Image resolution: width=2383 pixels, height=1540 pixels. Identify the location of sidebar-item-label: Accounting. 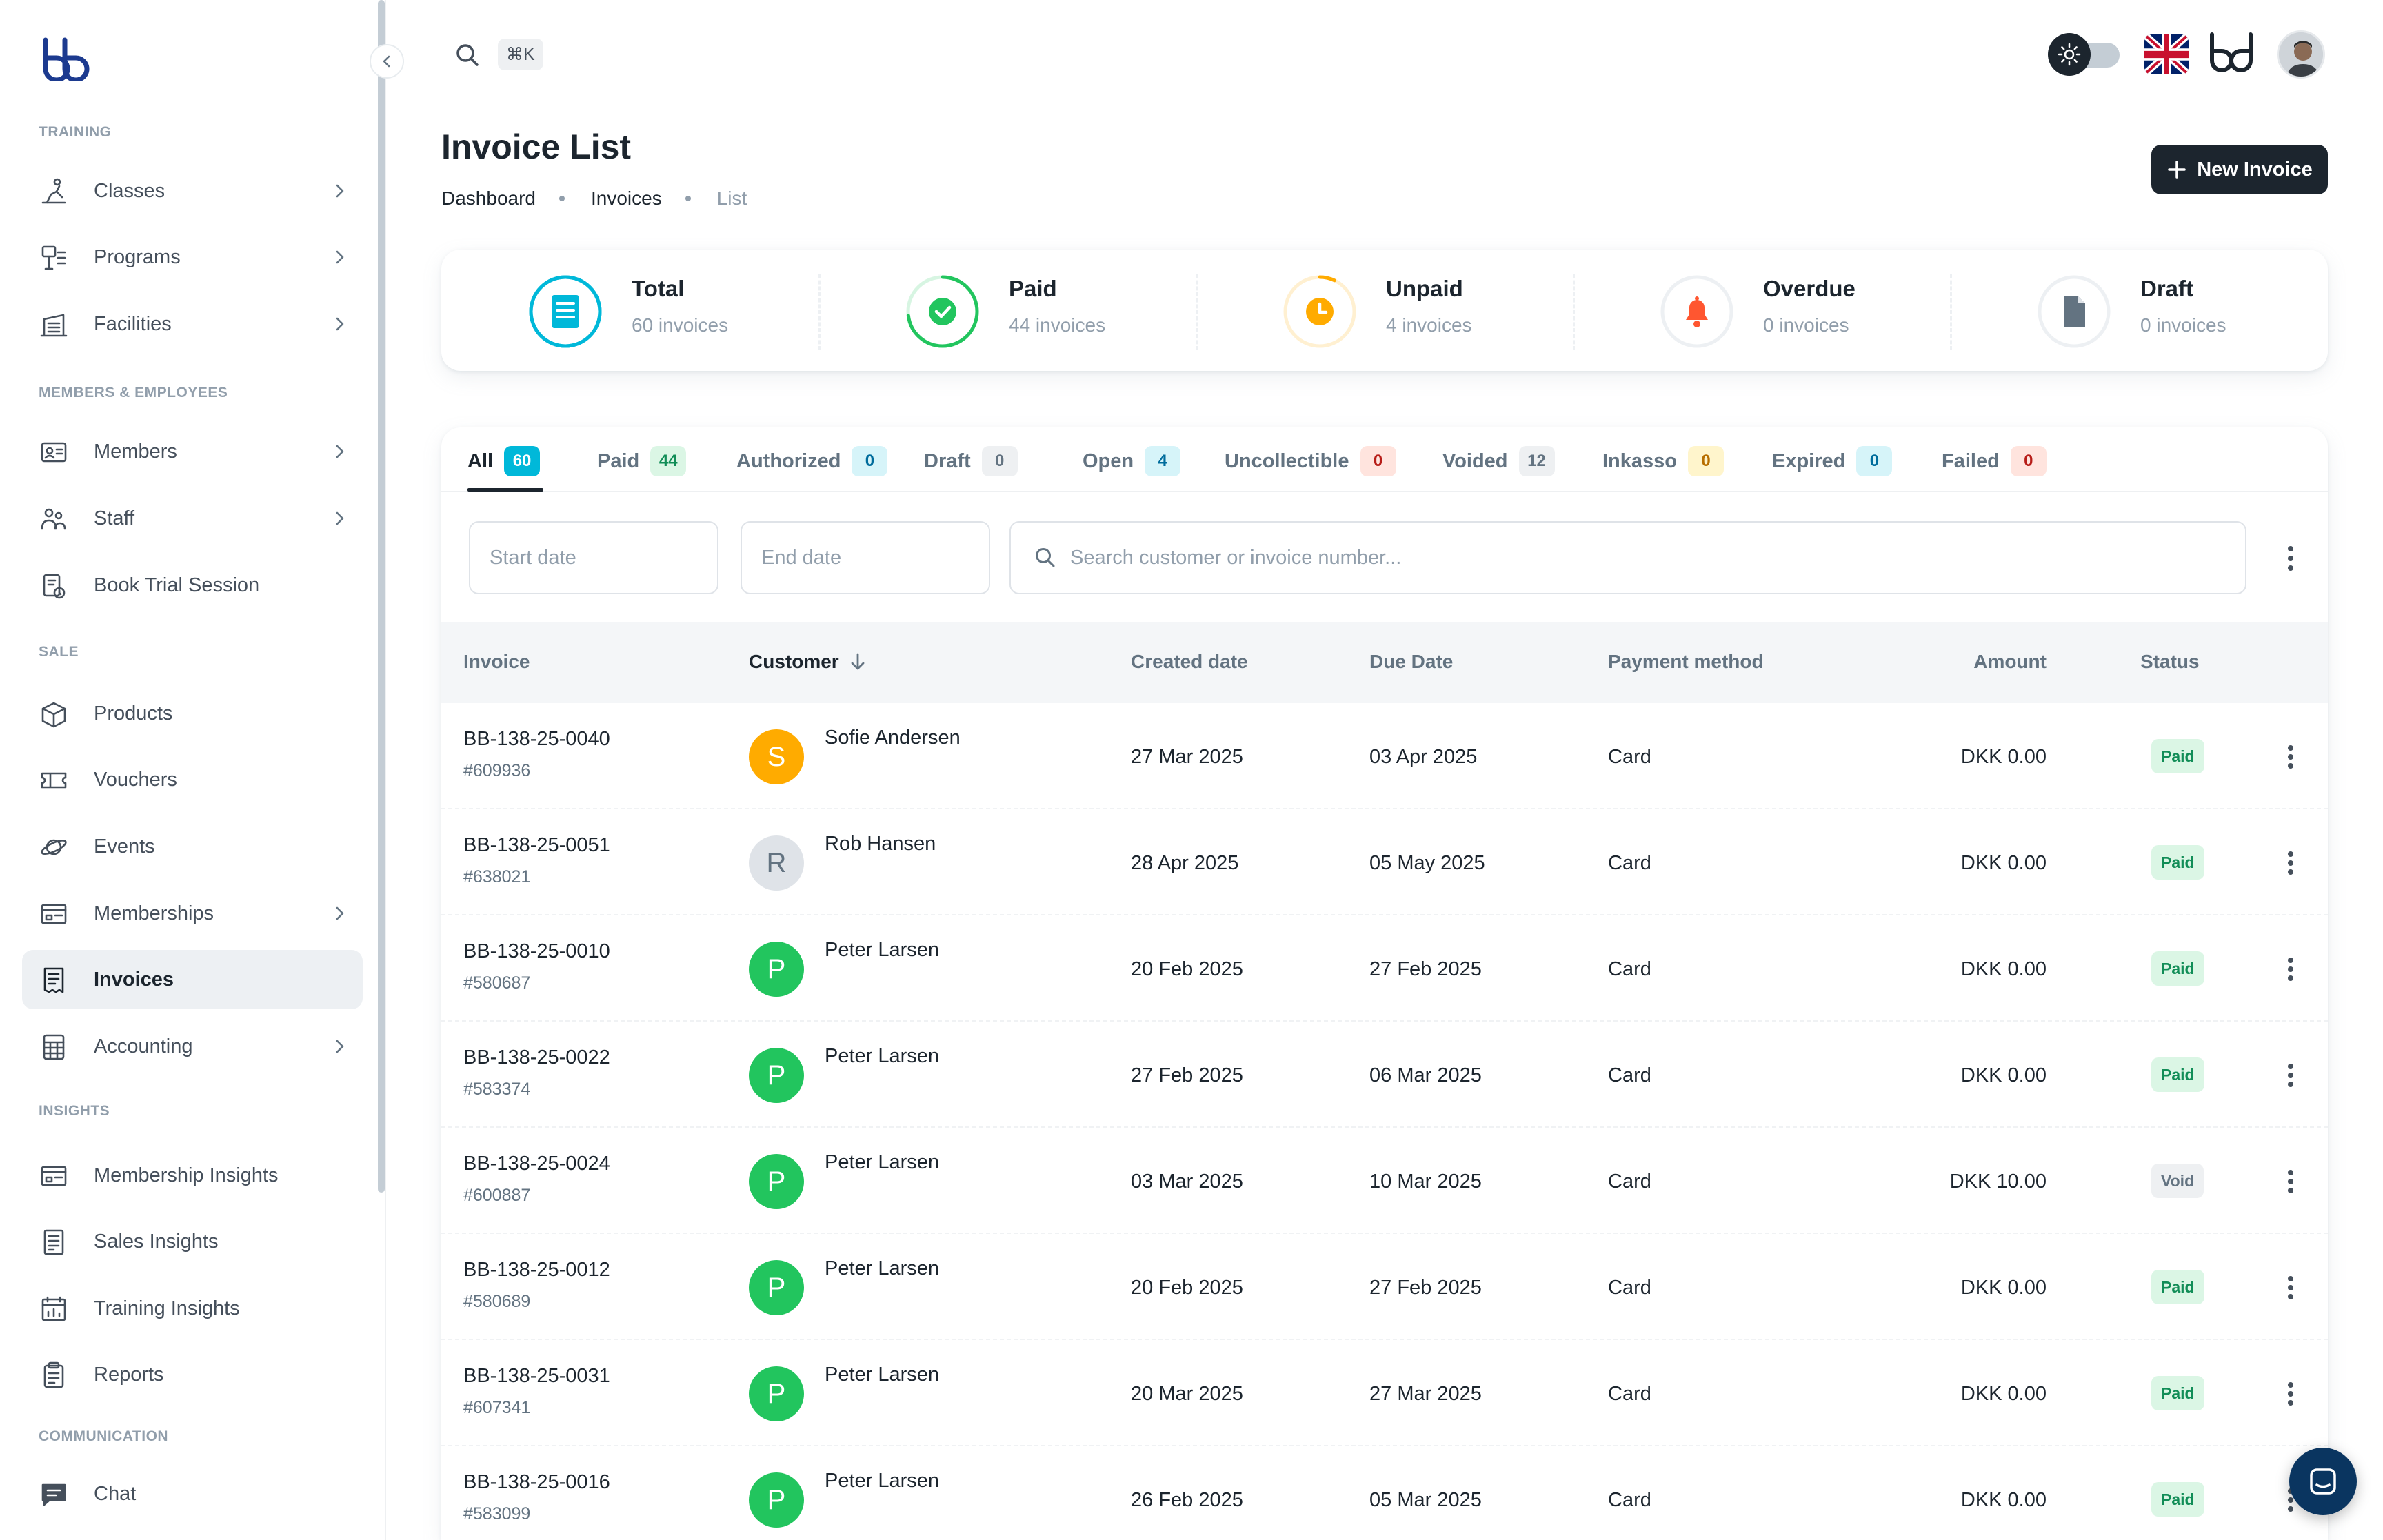
(143, 1046).